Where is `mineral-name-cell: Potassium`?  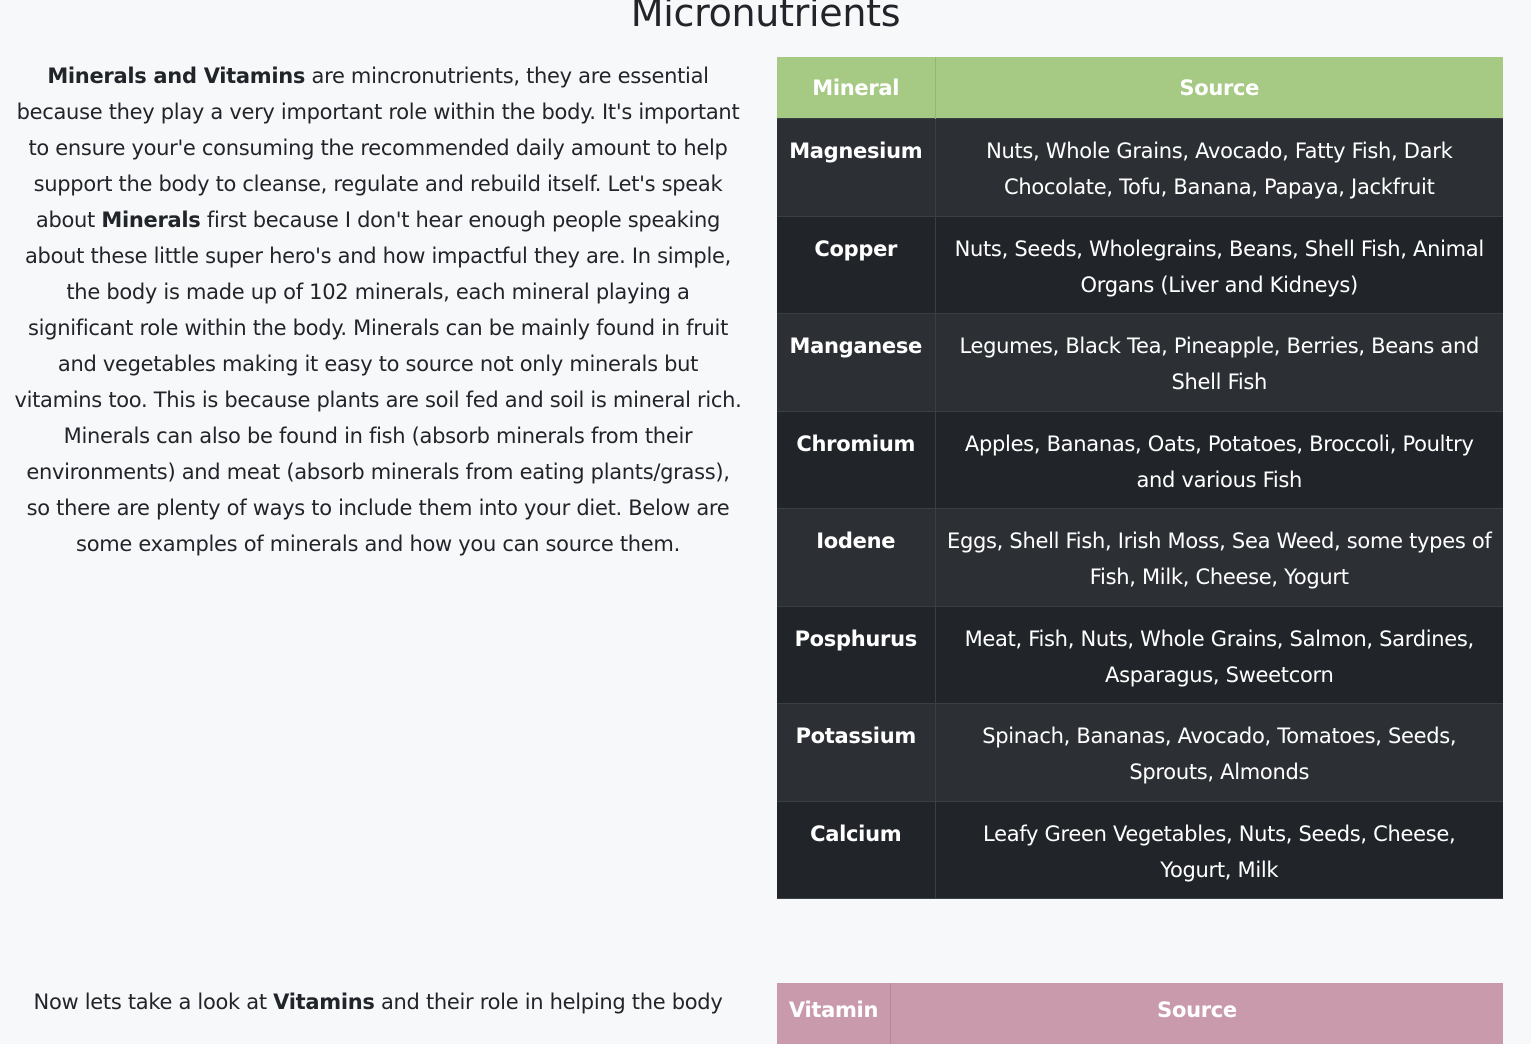
mineral-name-cell: Potassium is located at coordinates (856, 752).